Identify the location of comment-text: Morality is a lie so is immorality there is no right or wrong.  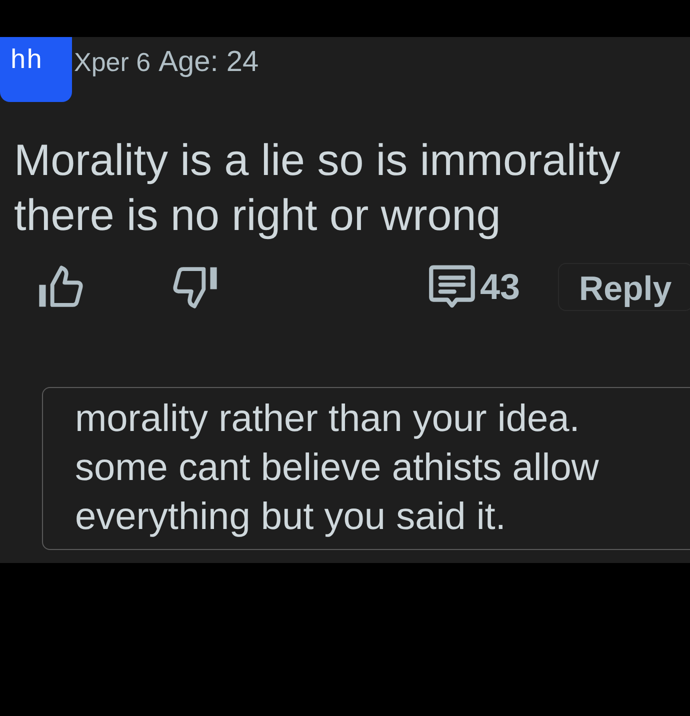
(317, 188).